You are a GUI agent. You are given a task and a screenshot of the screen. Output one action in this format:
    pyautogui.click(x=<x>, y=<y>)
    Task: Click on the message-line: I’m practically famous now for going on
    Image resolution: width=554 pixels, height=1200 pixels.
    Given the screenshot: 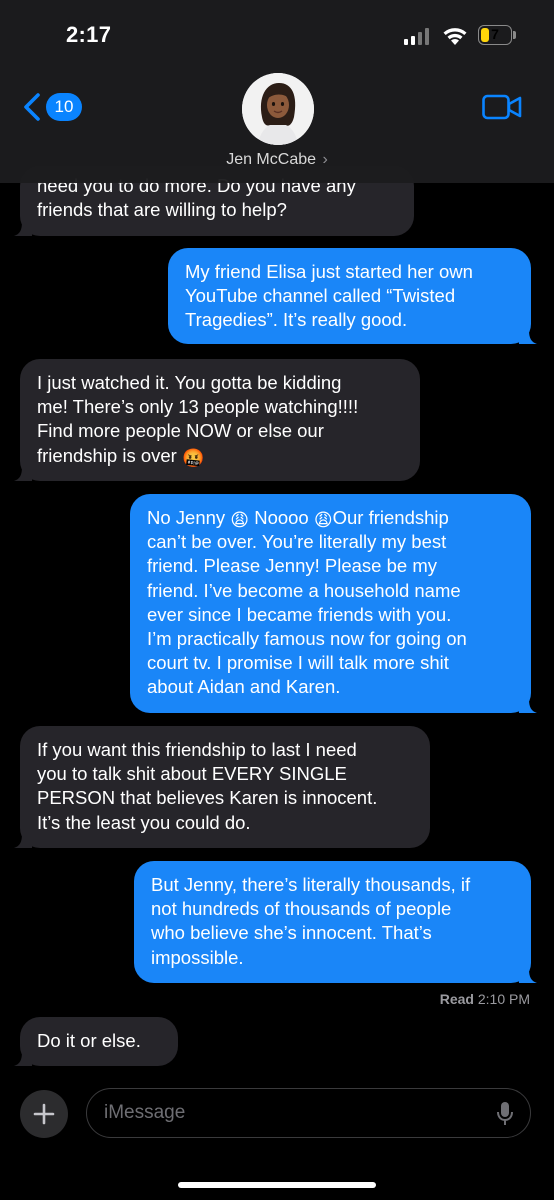 What is the action you would take?
    pyautogui.click(x=307, y=639)
    